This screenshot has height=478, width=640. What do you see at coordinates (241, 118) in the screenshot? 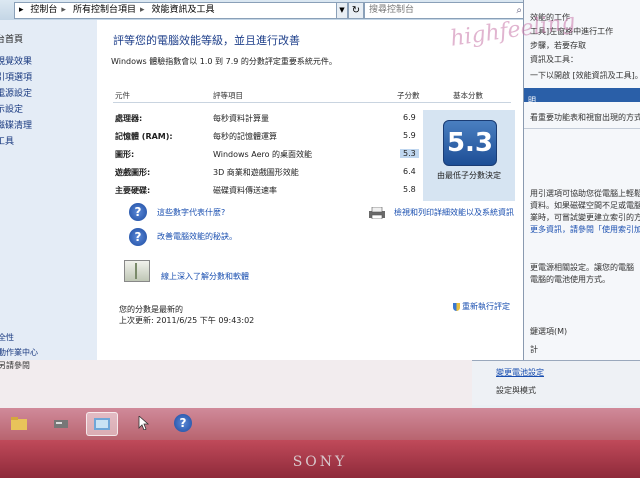
I see `row-description: 每秒資料計算量` at bounding box center [241, 118].